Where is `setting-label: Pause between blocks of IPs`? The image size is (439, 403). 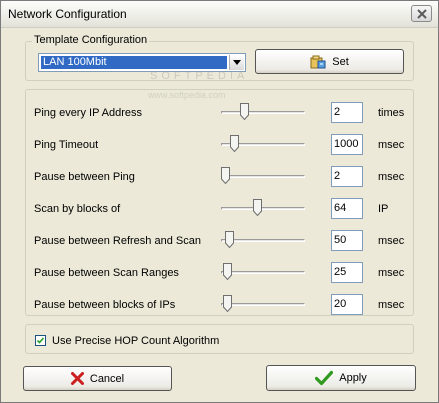
setting-label: Pause between blocks of IPs is located at coordinates (105, 305).